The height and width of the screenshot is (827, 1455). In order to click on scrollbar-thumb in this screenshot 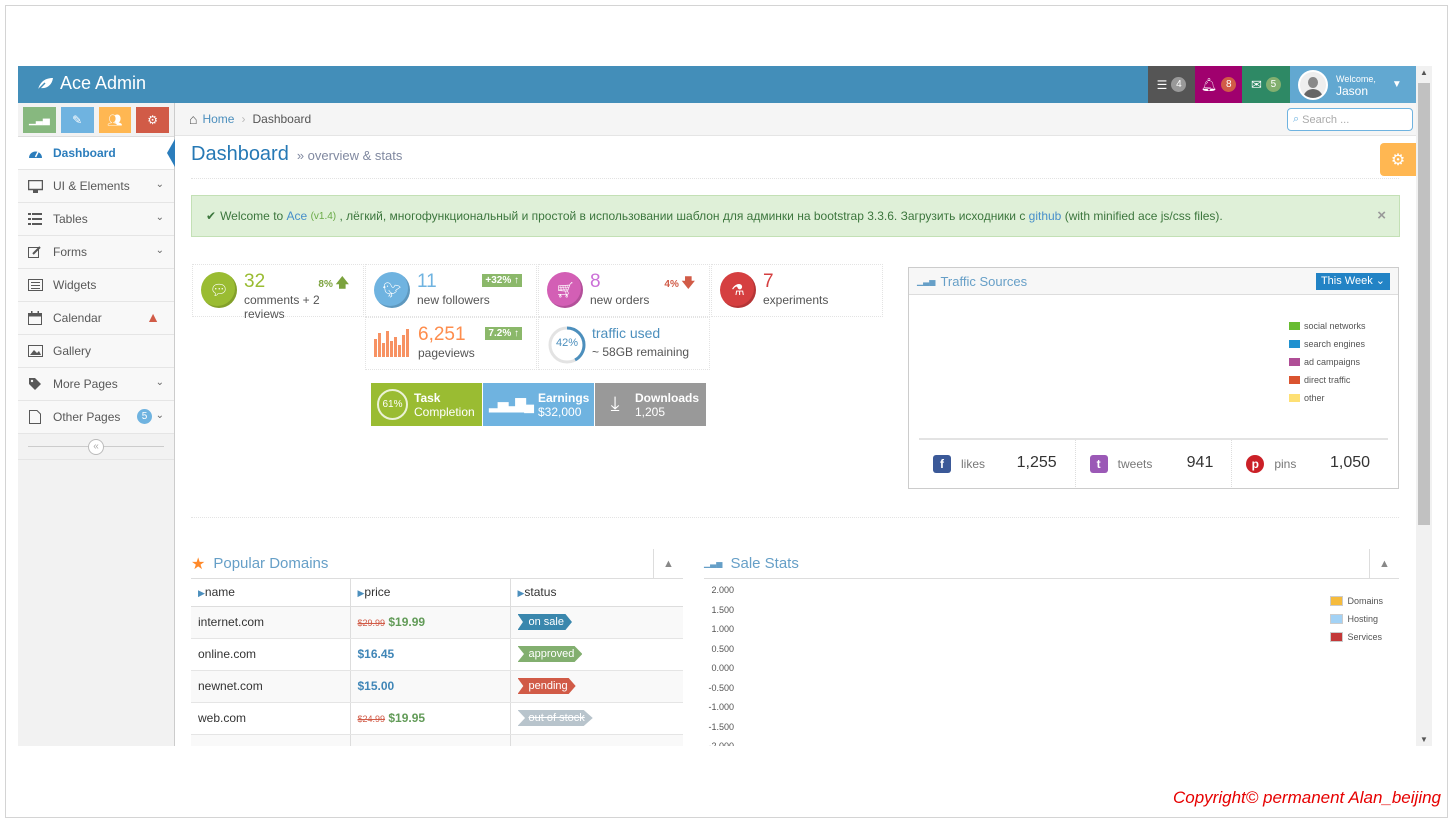, I will do `click(1424, 304)`.